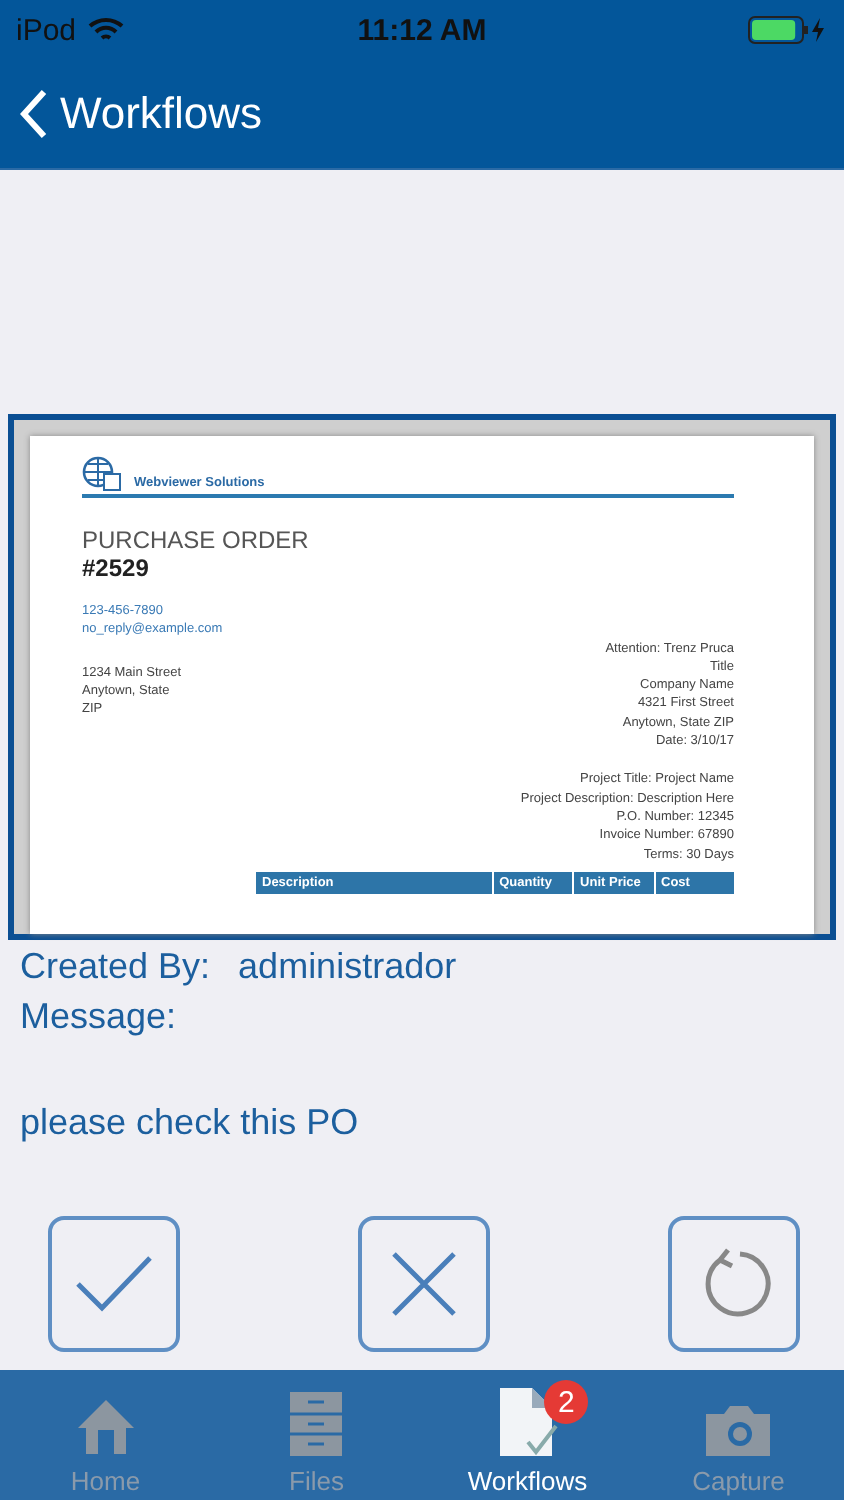  Describe the element at coordinates (527, 1422) in the screenshot. I see `document-check-icon` at that location.